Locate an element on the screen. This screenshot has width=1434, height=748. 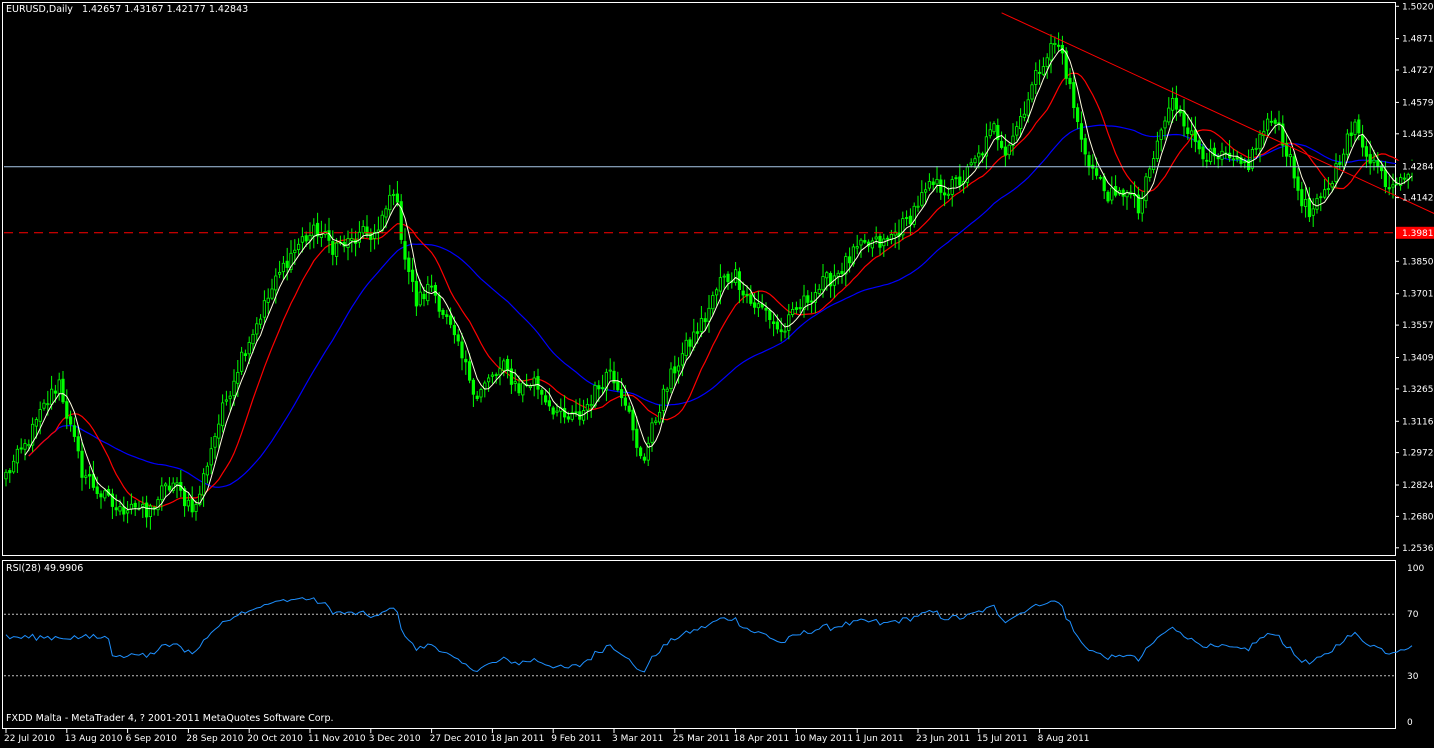
price-tick-label: 1.34090 is located at coordinates (1418, 359).